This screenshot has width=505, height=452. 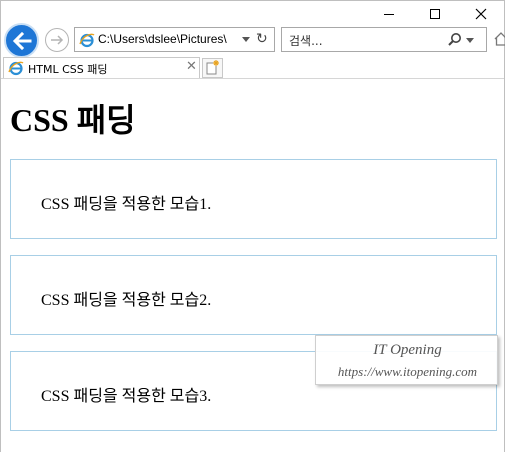 I want to click on padding-box-text: CSS 패딩을 적용한 모습2., so click(x=126, y=300).